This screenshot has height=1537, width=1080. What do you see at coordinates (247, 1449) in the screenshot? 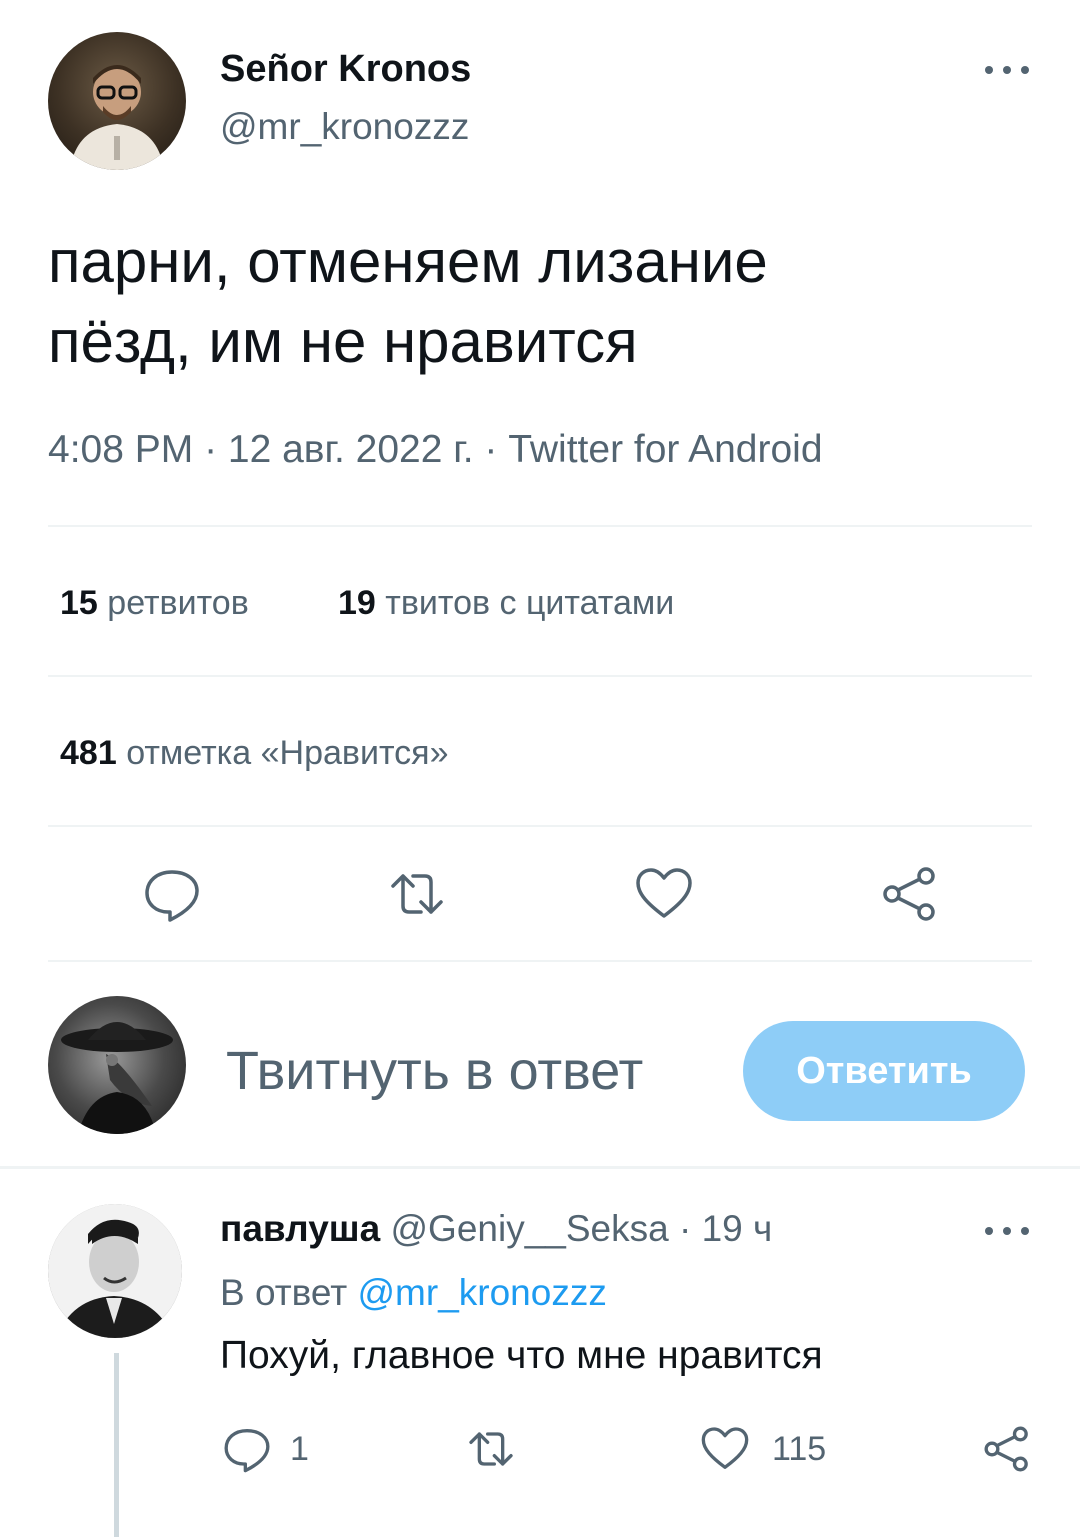
I see `reply-reply-icon` at bounding box center [247, 1449].